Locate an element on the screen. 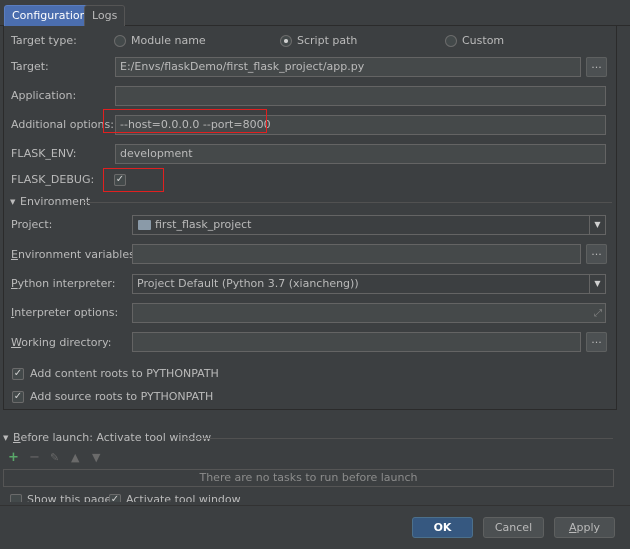 The height and width of the screenshot is (549, 630). python-interpreter-label: Python interpreter: is located at coordinates (63, 283).